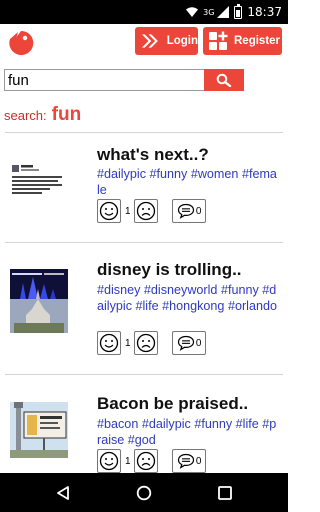  Describe the element at coordinates (21, 42) in the screenshot. I see `logo-icon` at that location.